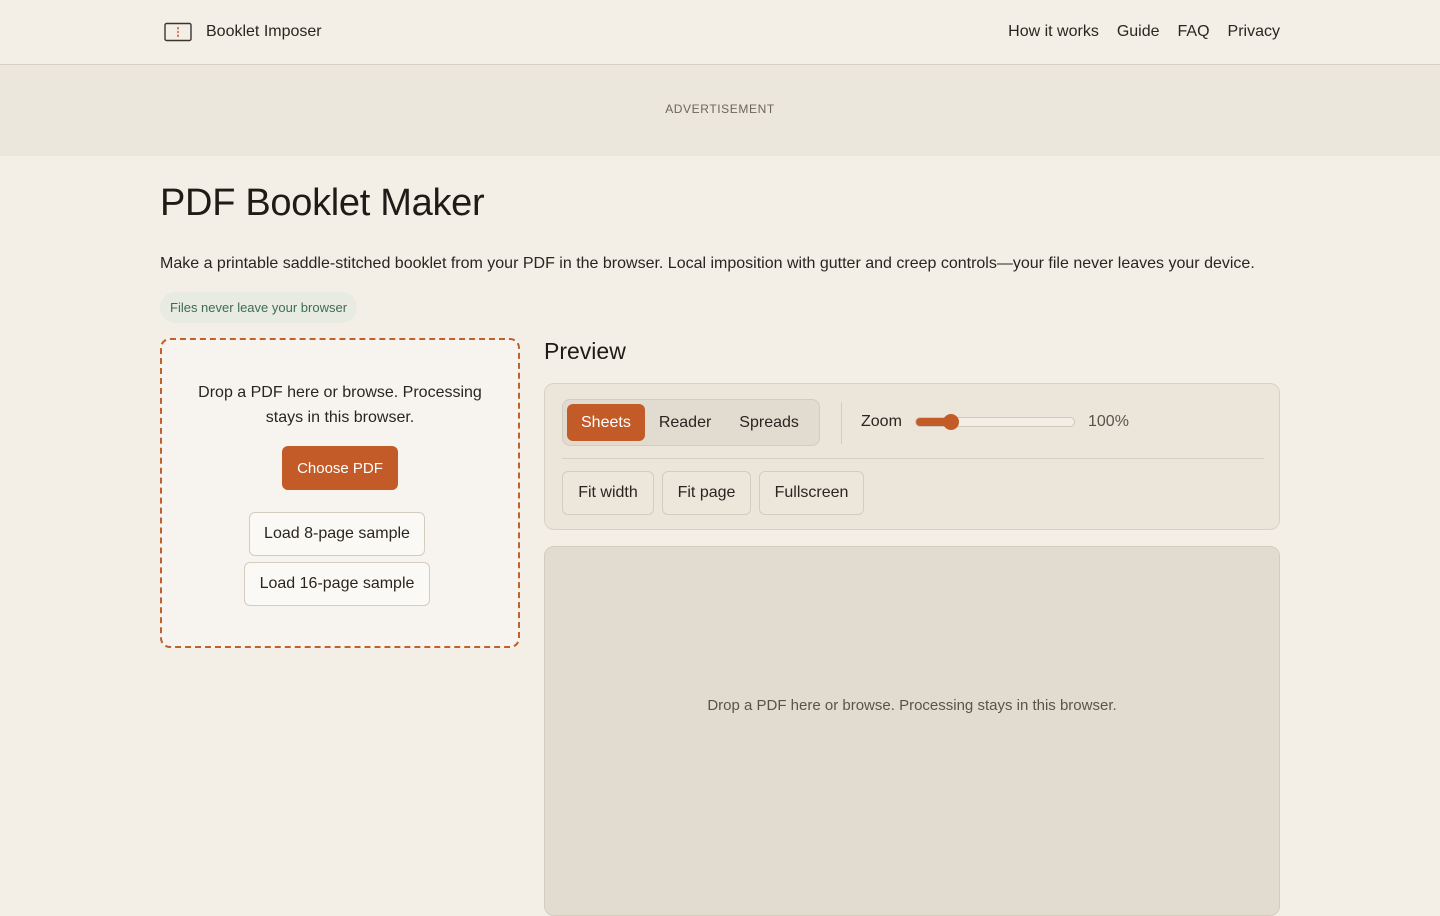 This screenshot has width=1440, height=916. What do you see at coordinates (337, 584) in the screenshot?
I see `load-16-page-sample-button: Load 16-page sample` at bounding box center [337, 584].